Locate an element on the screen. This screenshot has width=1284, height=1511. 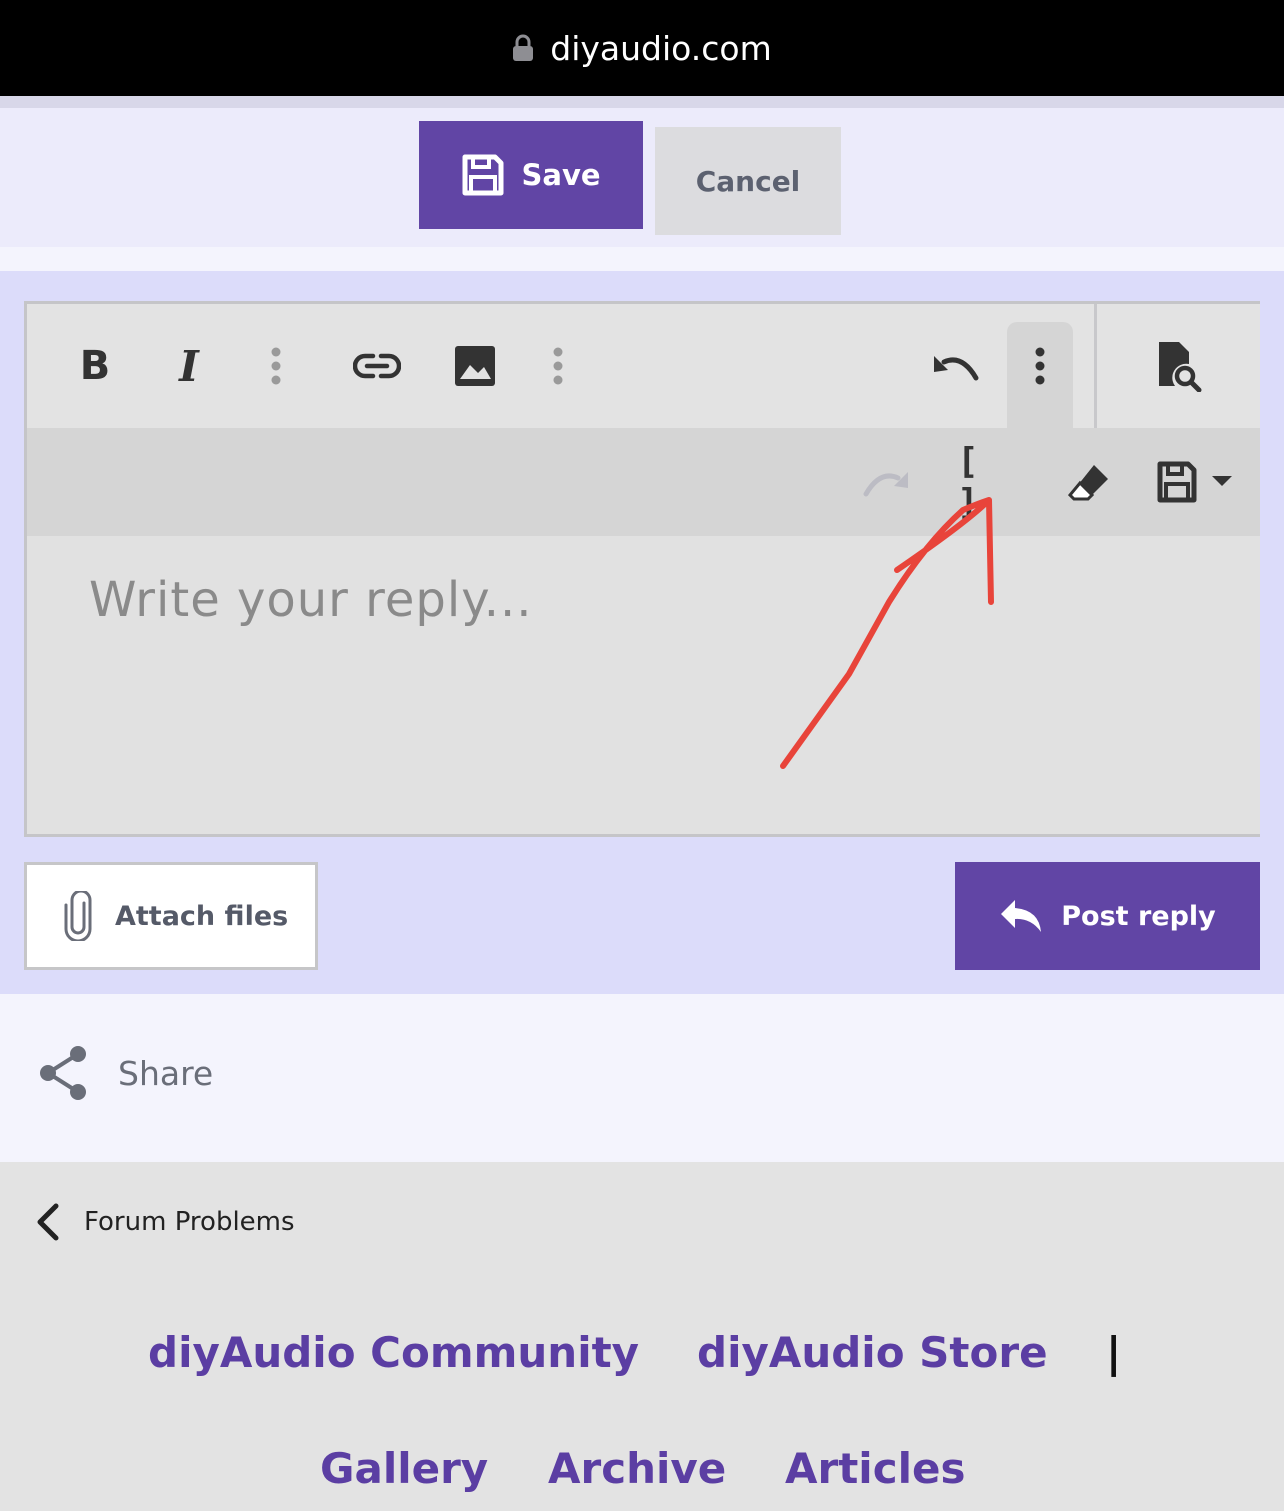
more-text-button is located at coordinates (276, 366).